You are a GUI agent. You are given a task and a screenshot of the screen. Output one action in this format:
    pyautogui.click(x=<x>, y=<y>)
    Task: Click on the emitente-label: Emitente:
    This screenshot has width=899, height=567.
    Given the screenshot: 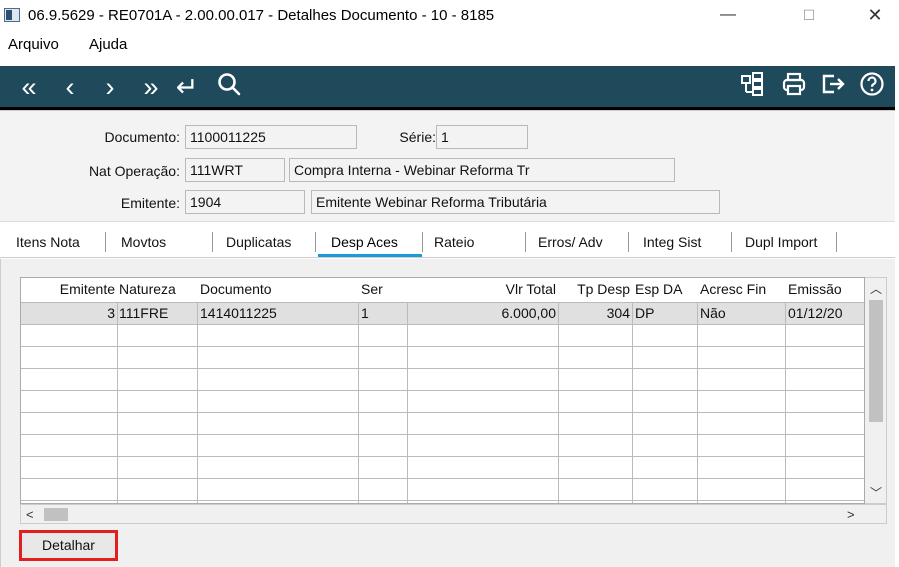 What is the action you would take?
    pyautogui.click(x=150, y=203)
    